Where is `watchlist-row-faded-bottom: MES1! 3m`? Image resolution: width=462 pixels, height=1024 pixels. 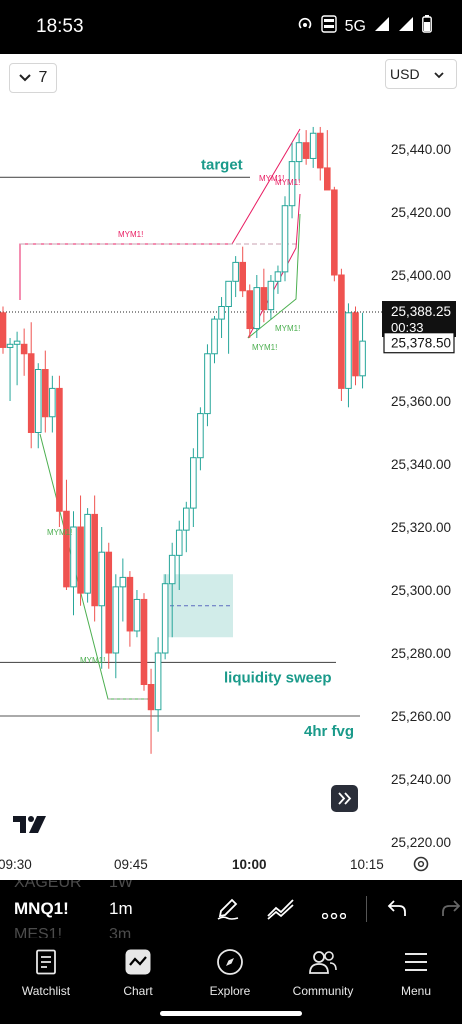
watchlist-row-faded-bottom: MES1! 3m is located at coordinates (89, 932).